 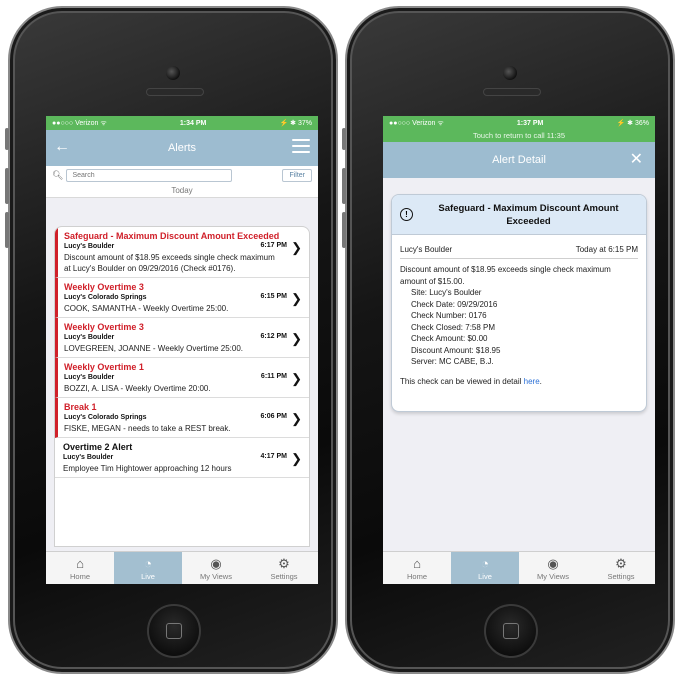 What do you see at coordinates (519, 160) in the screenshot?
I see `nav-bar: Alert Detail ✕` at bounding box center [519, 160].